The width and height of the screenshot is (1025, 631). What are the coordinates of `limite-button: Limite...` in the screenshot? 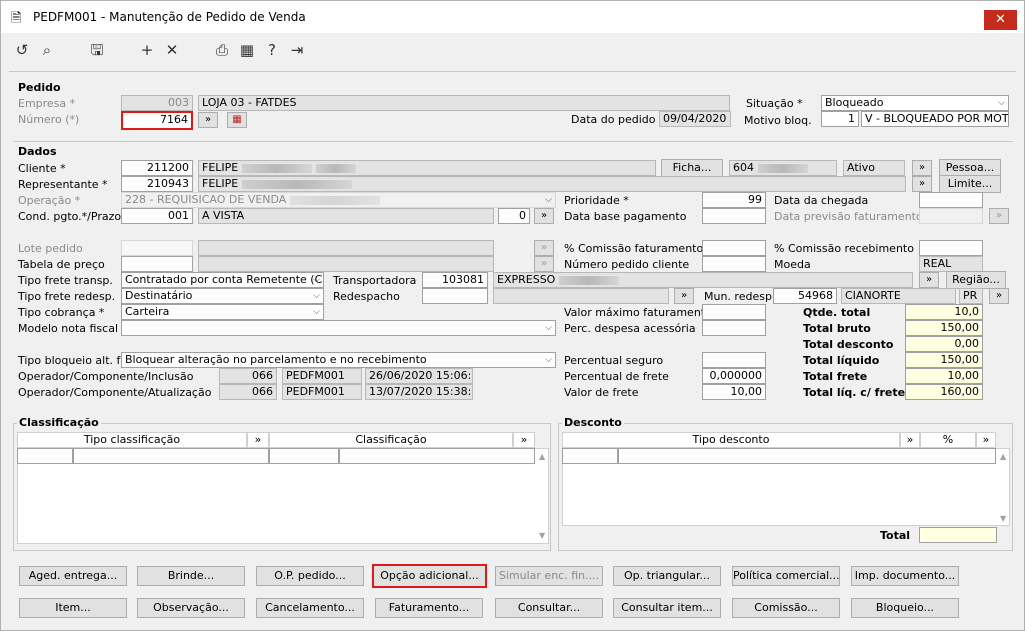 It's located at (970, 184).